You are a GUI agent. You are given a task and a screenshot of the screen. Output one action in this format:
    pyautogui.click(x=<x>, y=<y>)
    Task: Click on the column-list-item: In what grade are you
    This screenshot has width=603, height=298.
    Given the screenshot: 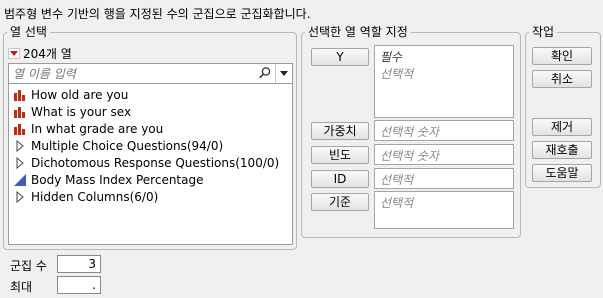 What is the action you would take?
    pyautogui.click(x=150, y=128)
    